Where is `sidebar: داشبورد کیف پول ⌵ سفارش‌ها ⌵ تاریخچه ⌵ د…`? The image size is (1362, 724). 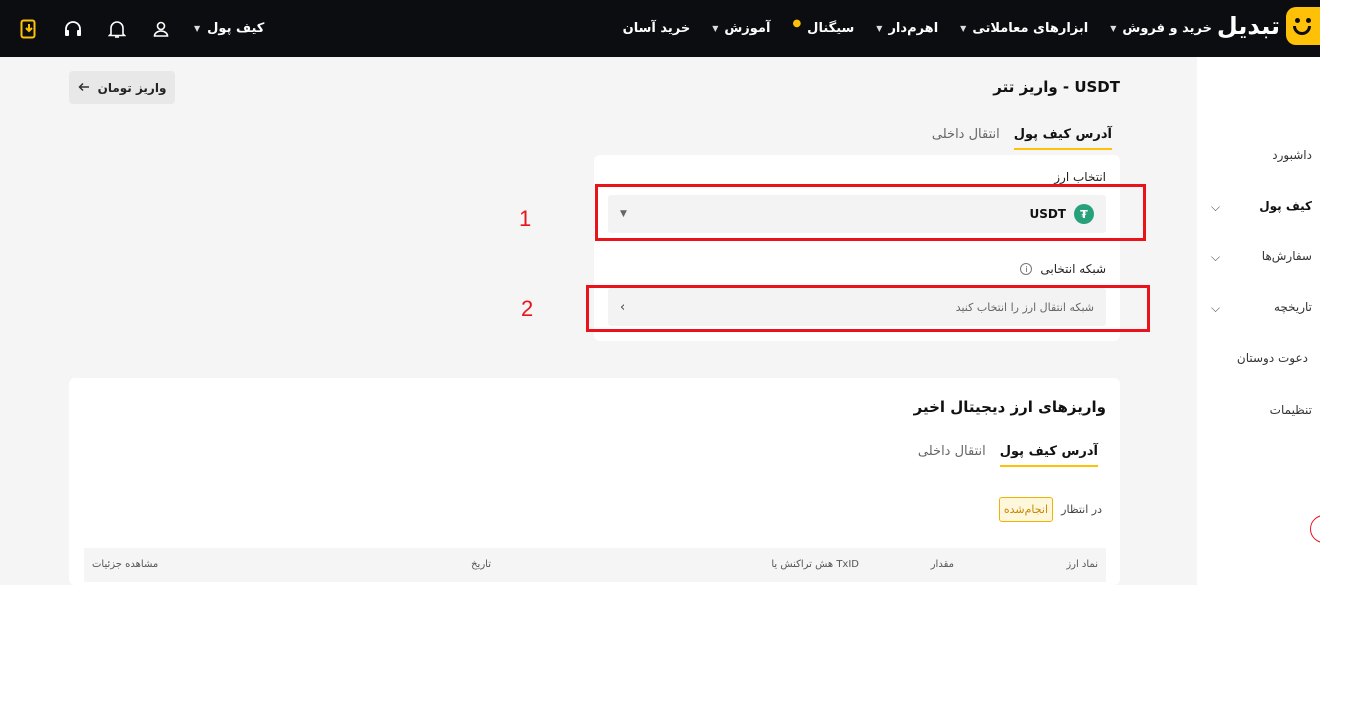 sidebar: داشبورد کیف پول ⌵ سفارش‌ها ⌵ تاریخچه ⌵ د… is located at coordinates (1258, 321).